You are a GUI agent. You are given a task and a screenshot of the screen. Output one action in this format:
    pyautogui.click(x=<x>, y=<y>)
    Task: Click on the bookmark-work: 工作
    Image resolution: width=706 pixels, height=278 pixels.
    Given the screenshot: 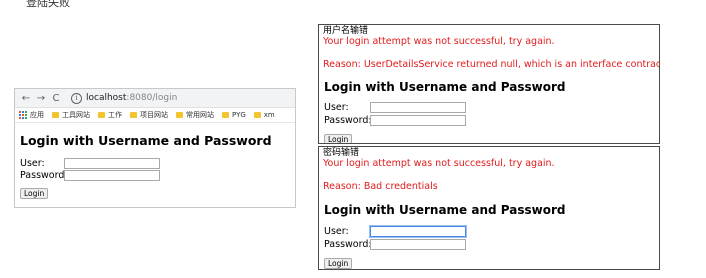 What is the action you would take?
    pyautogui.click(x=110, y=115)
    